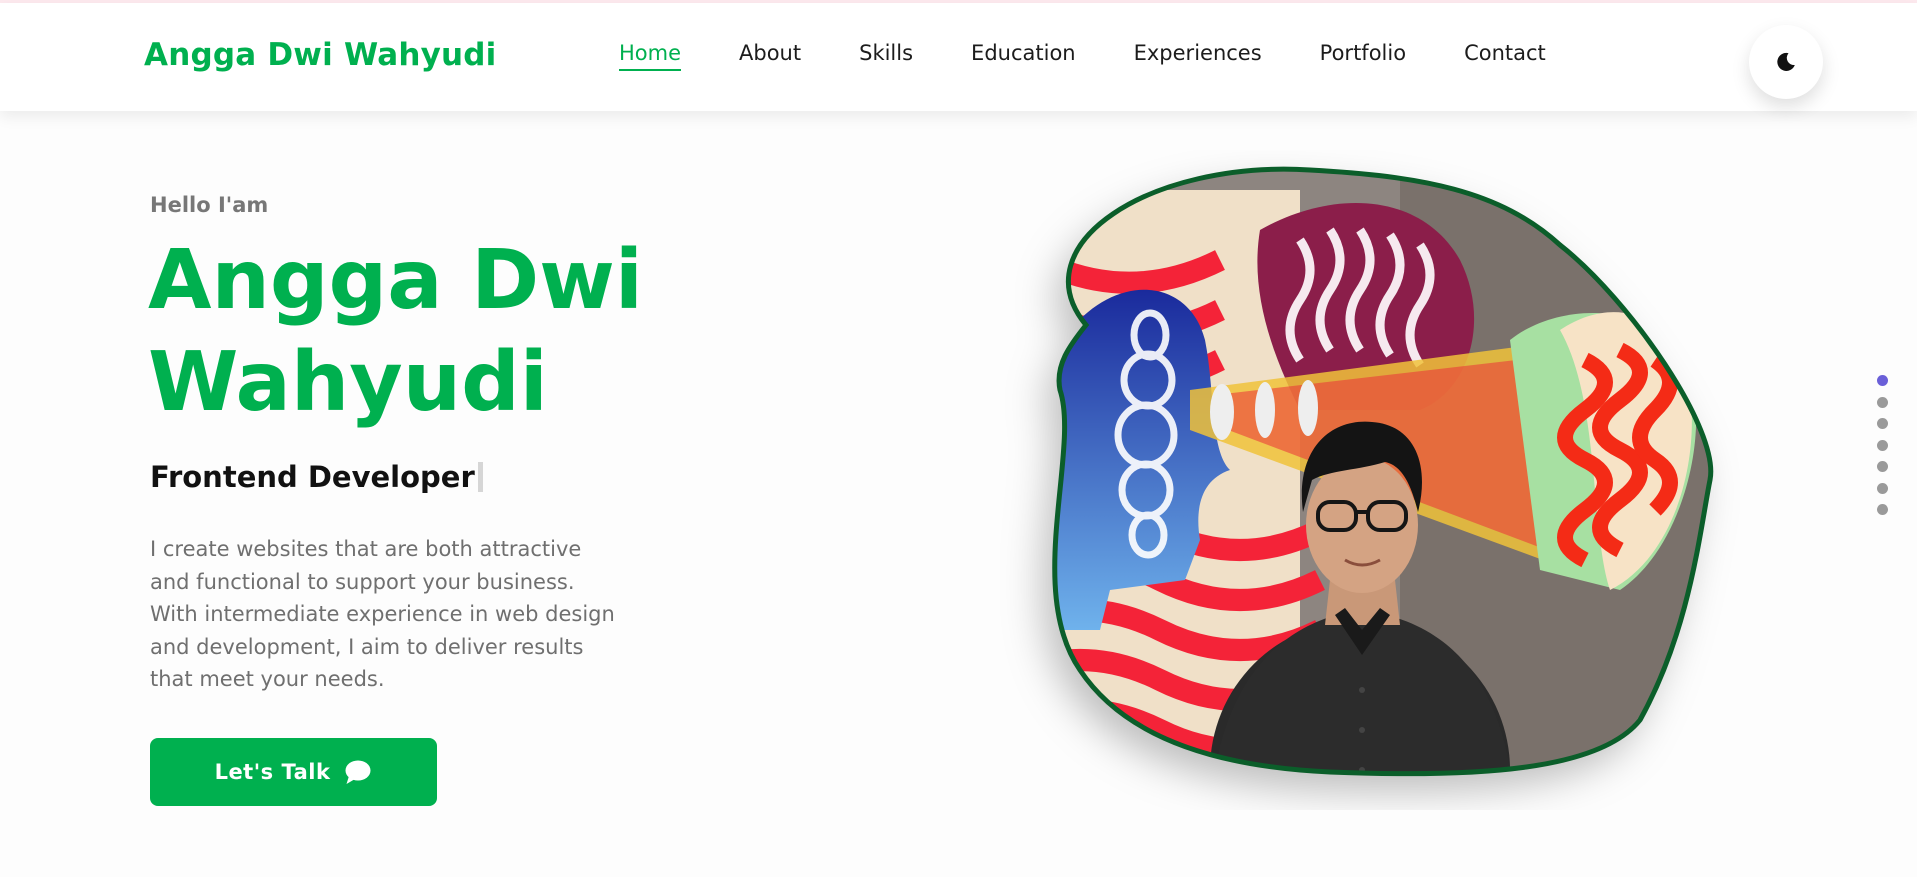 The height and width of the screenshot is (877, 1917). Describe the element at coordinates (770, 56) in the screenshot. I see `nav-about: About` at that location.